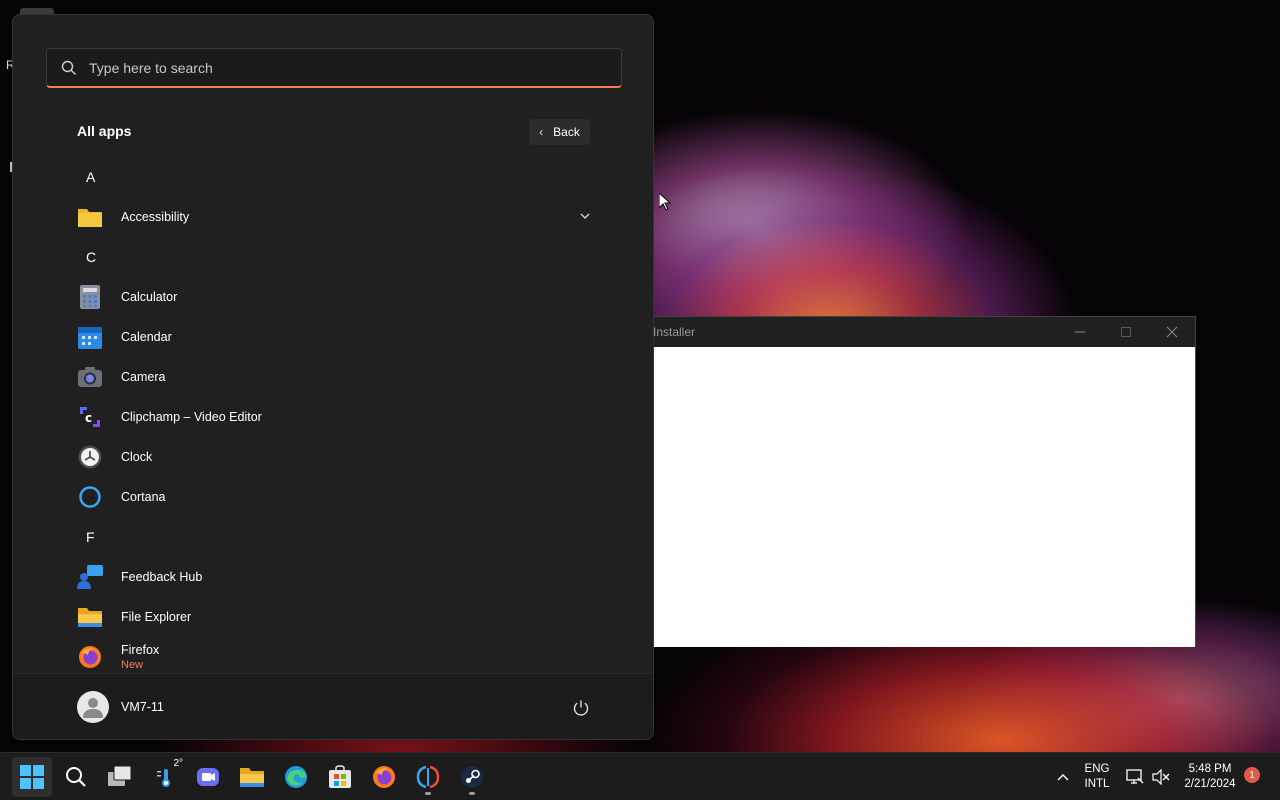 The width and height of the screenshot is (1280, 800). Describe the element at coordinates (1080, 332) in the screenshot. I see `minimize-button` at that location.